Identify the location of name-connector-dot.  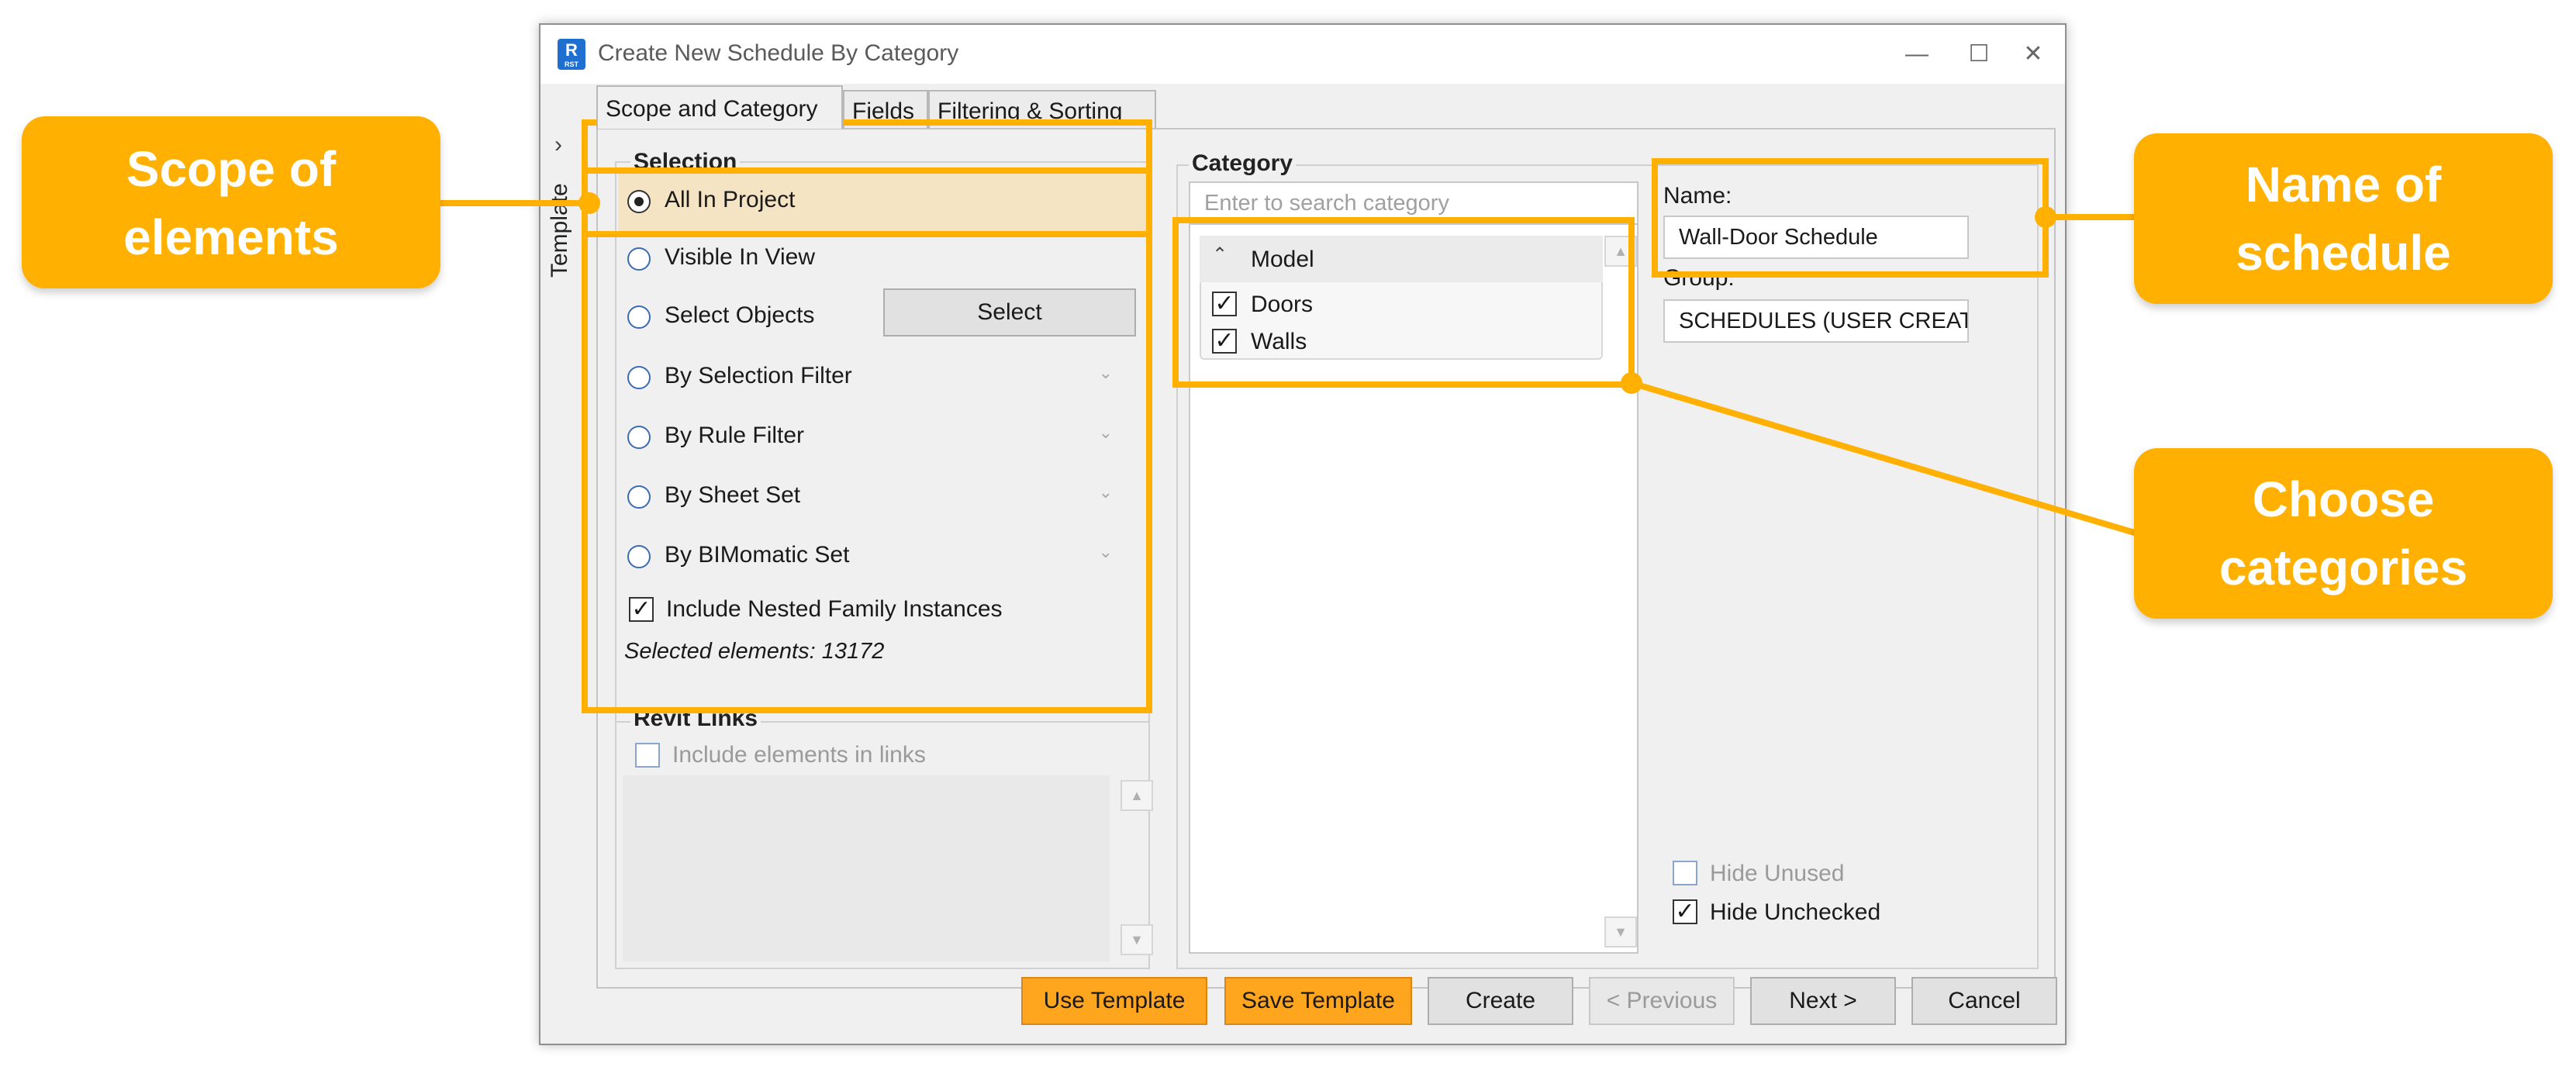
(2046, 217).